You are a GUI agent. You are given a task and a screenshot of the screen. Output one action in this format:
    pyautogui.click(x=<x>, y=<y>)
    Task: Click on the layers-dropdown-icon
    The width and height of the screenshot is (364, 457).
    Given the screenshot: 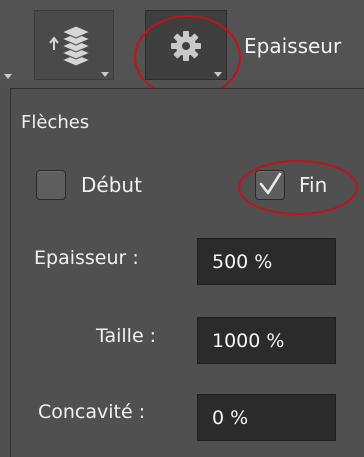 What is the action you would take?
    pyautogui.click(x=105, y=74)
    